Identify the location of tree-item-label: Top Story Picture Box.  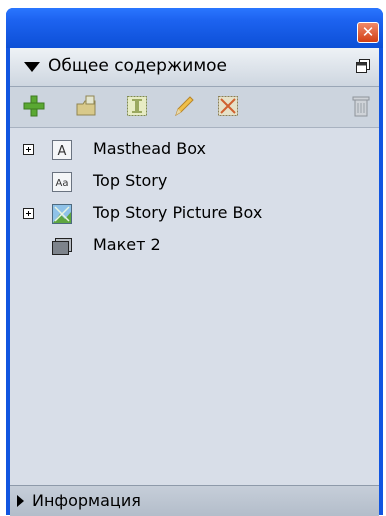
(178, 212).